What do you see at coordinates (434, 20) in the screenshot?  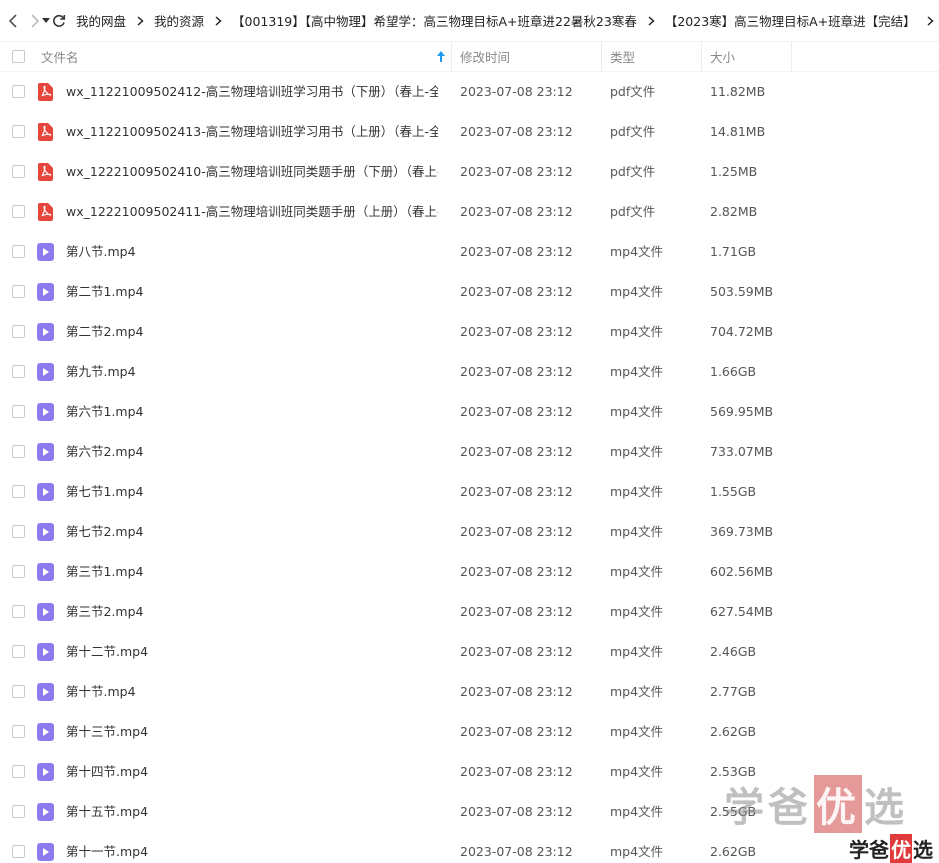 I see `breadcrumb-item: 【001319】【高中物理】希望学：高三物理目标A+班章进22暑秋23寒春` at bounding box center [434, 20].